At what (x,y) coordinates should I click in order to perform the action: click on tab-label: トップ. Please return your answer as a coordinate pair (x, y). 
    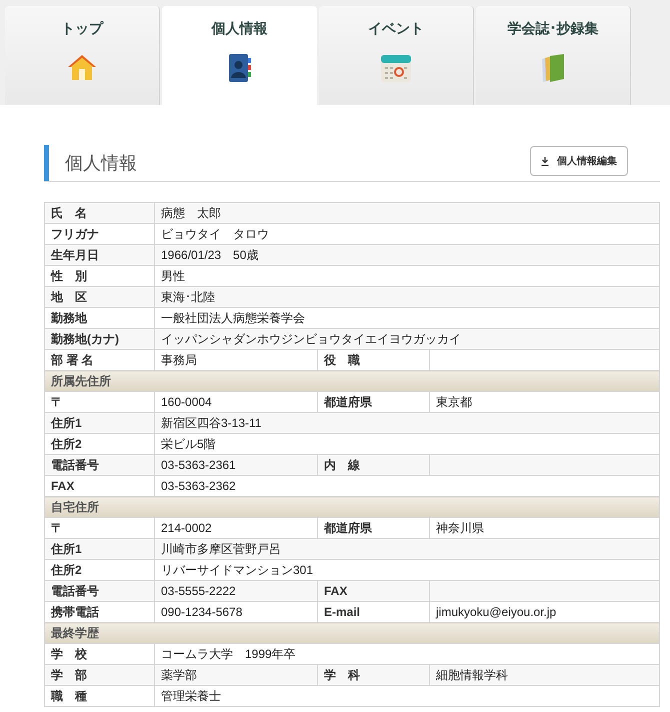
    Looking at the image, I should click on (82, 28).